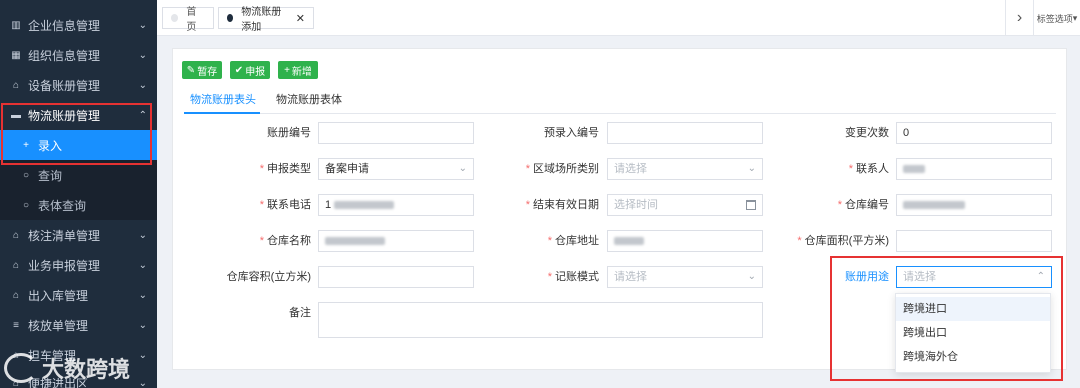 The image size is (1080, 388). I want to click on tab-options-label: 标签选项, so click(1054, 18).